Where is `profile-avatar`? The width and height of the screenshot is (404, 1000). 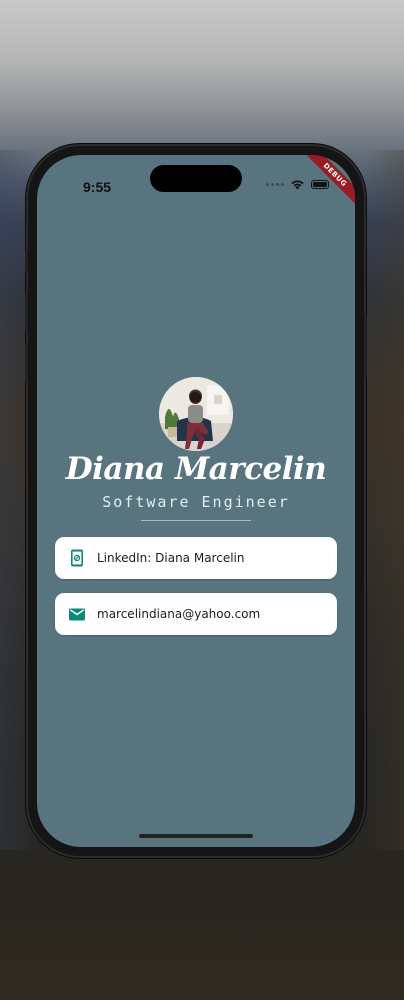 profile-avatar is located at coordinates (196, 414).